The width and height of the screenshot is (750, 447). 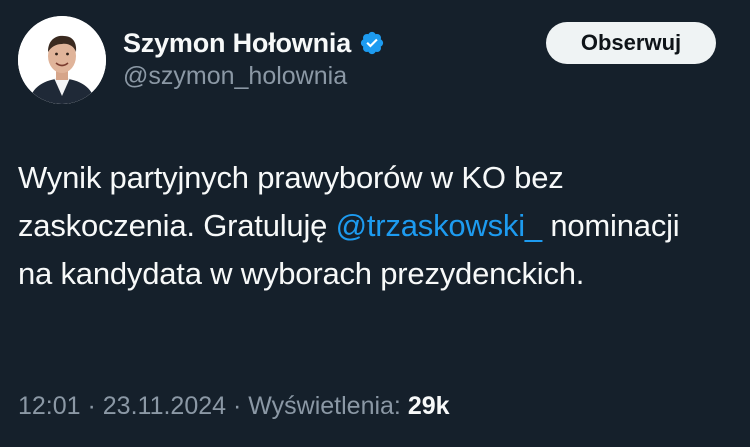 What do you see at coordinates (372, 43) in the screenshot?
I see `verified-badge-icon` at bounding box center [372, 43].